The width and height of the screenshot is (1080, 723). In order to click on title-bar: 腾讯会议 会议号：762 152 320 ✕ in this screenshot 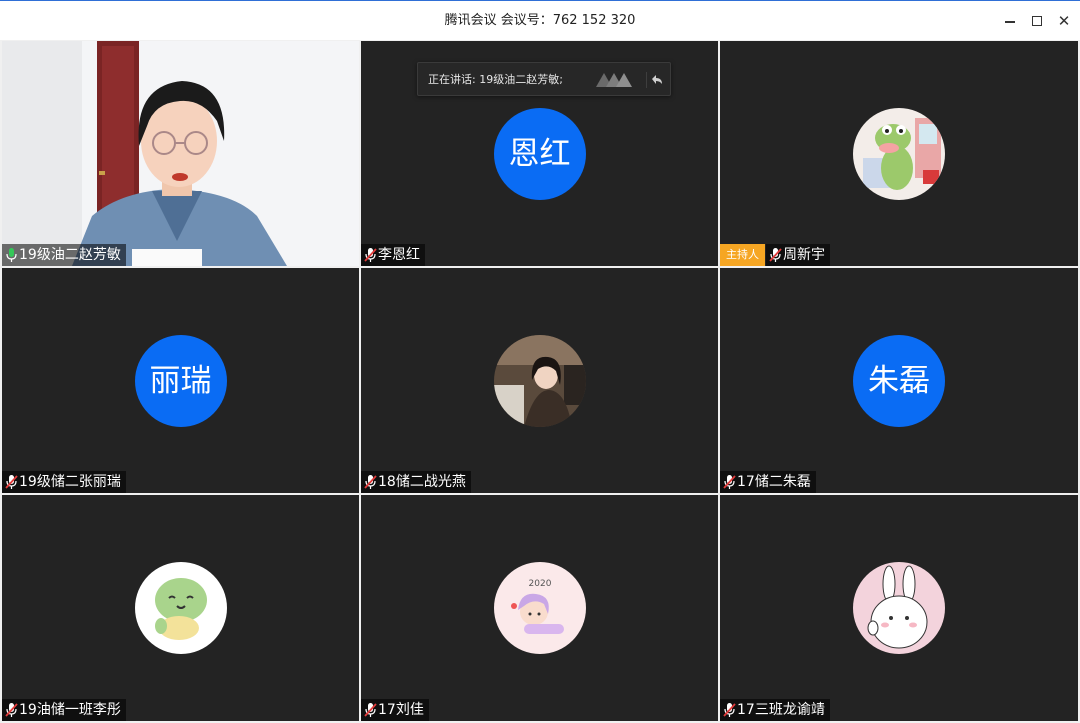, I will do `click(540, 20)`.